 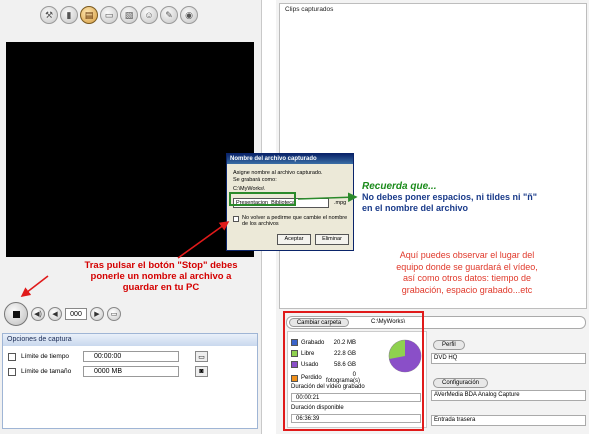 I want to click on info-line-4: grabación, espacio grabado...etc, so click(x=467, y=289).